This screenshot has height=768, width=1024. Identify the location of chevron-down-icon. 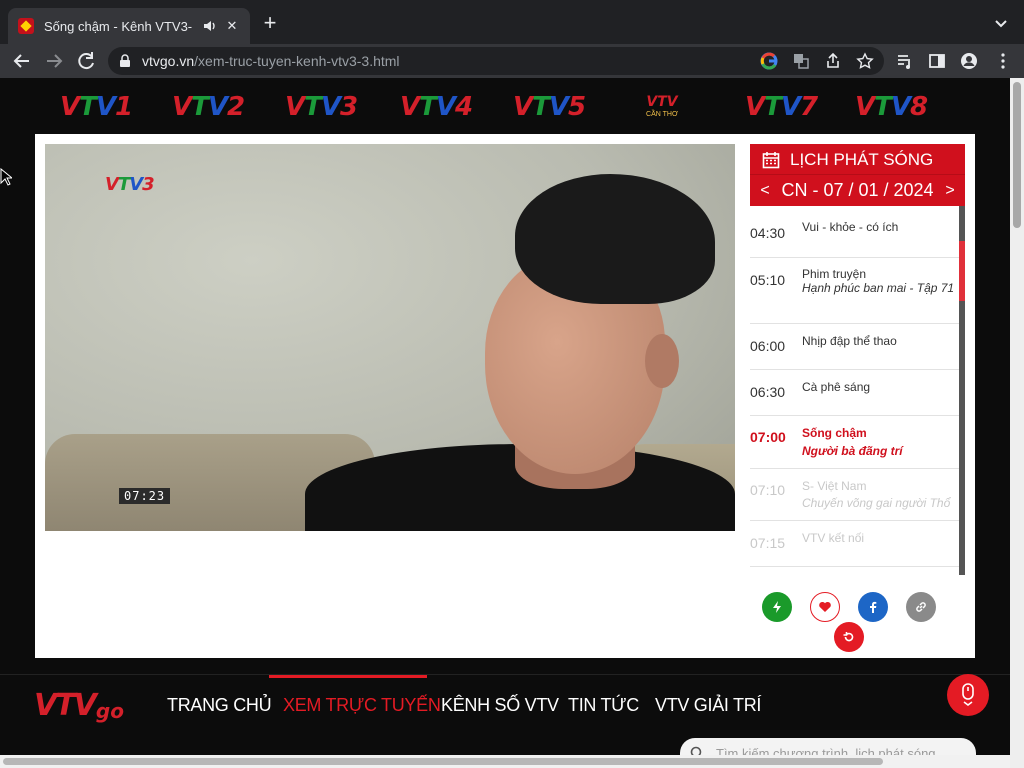
(1001, 23).